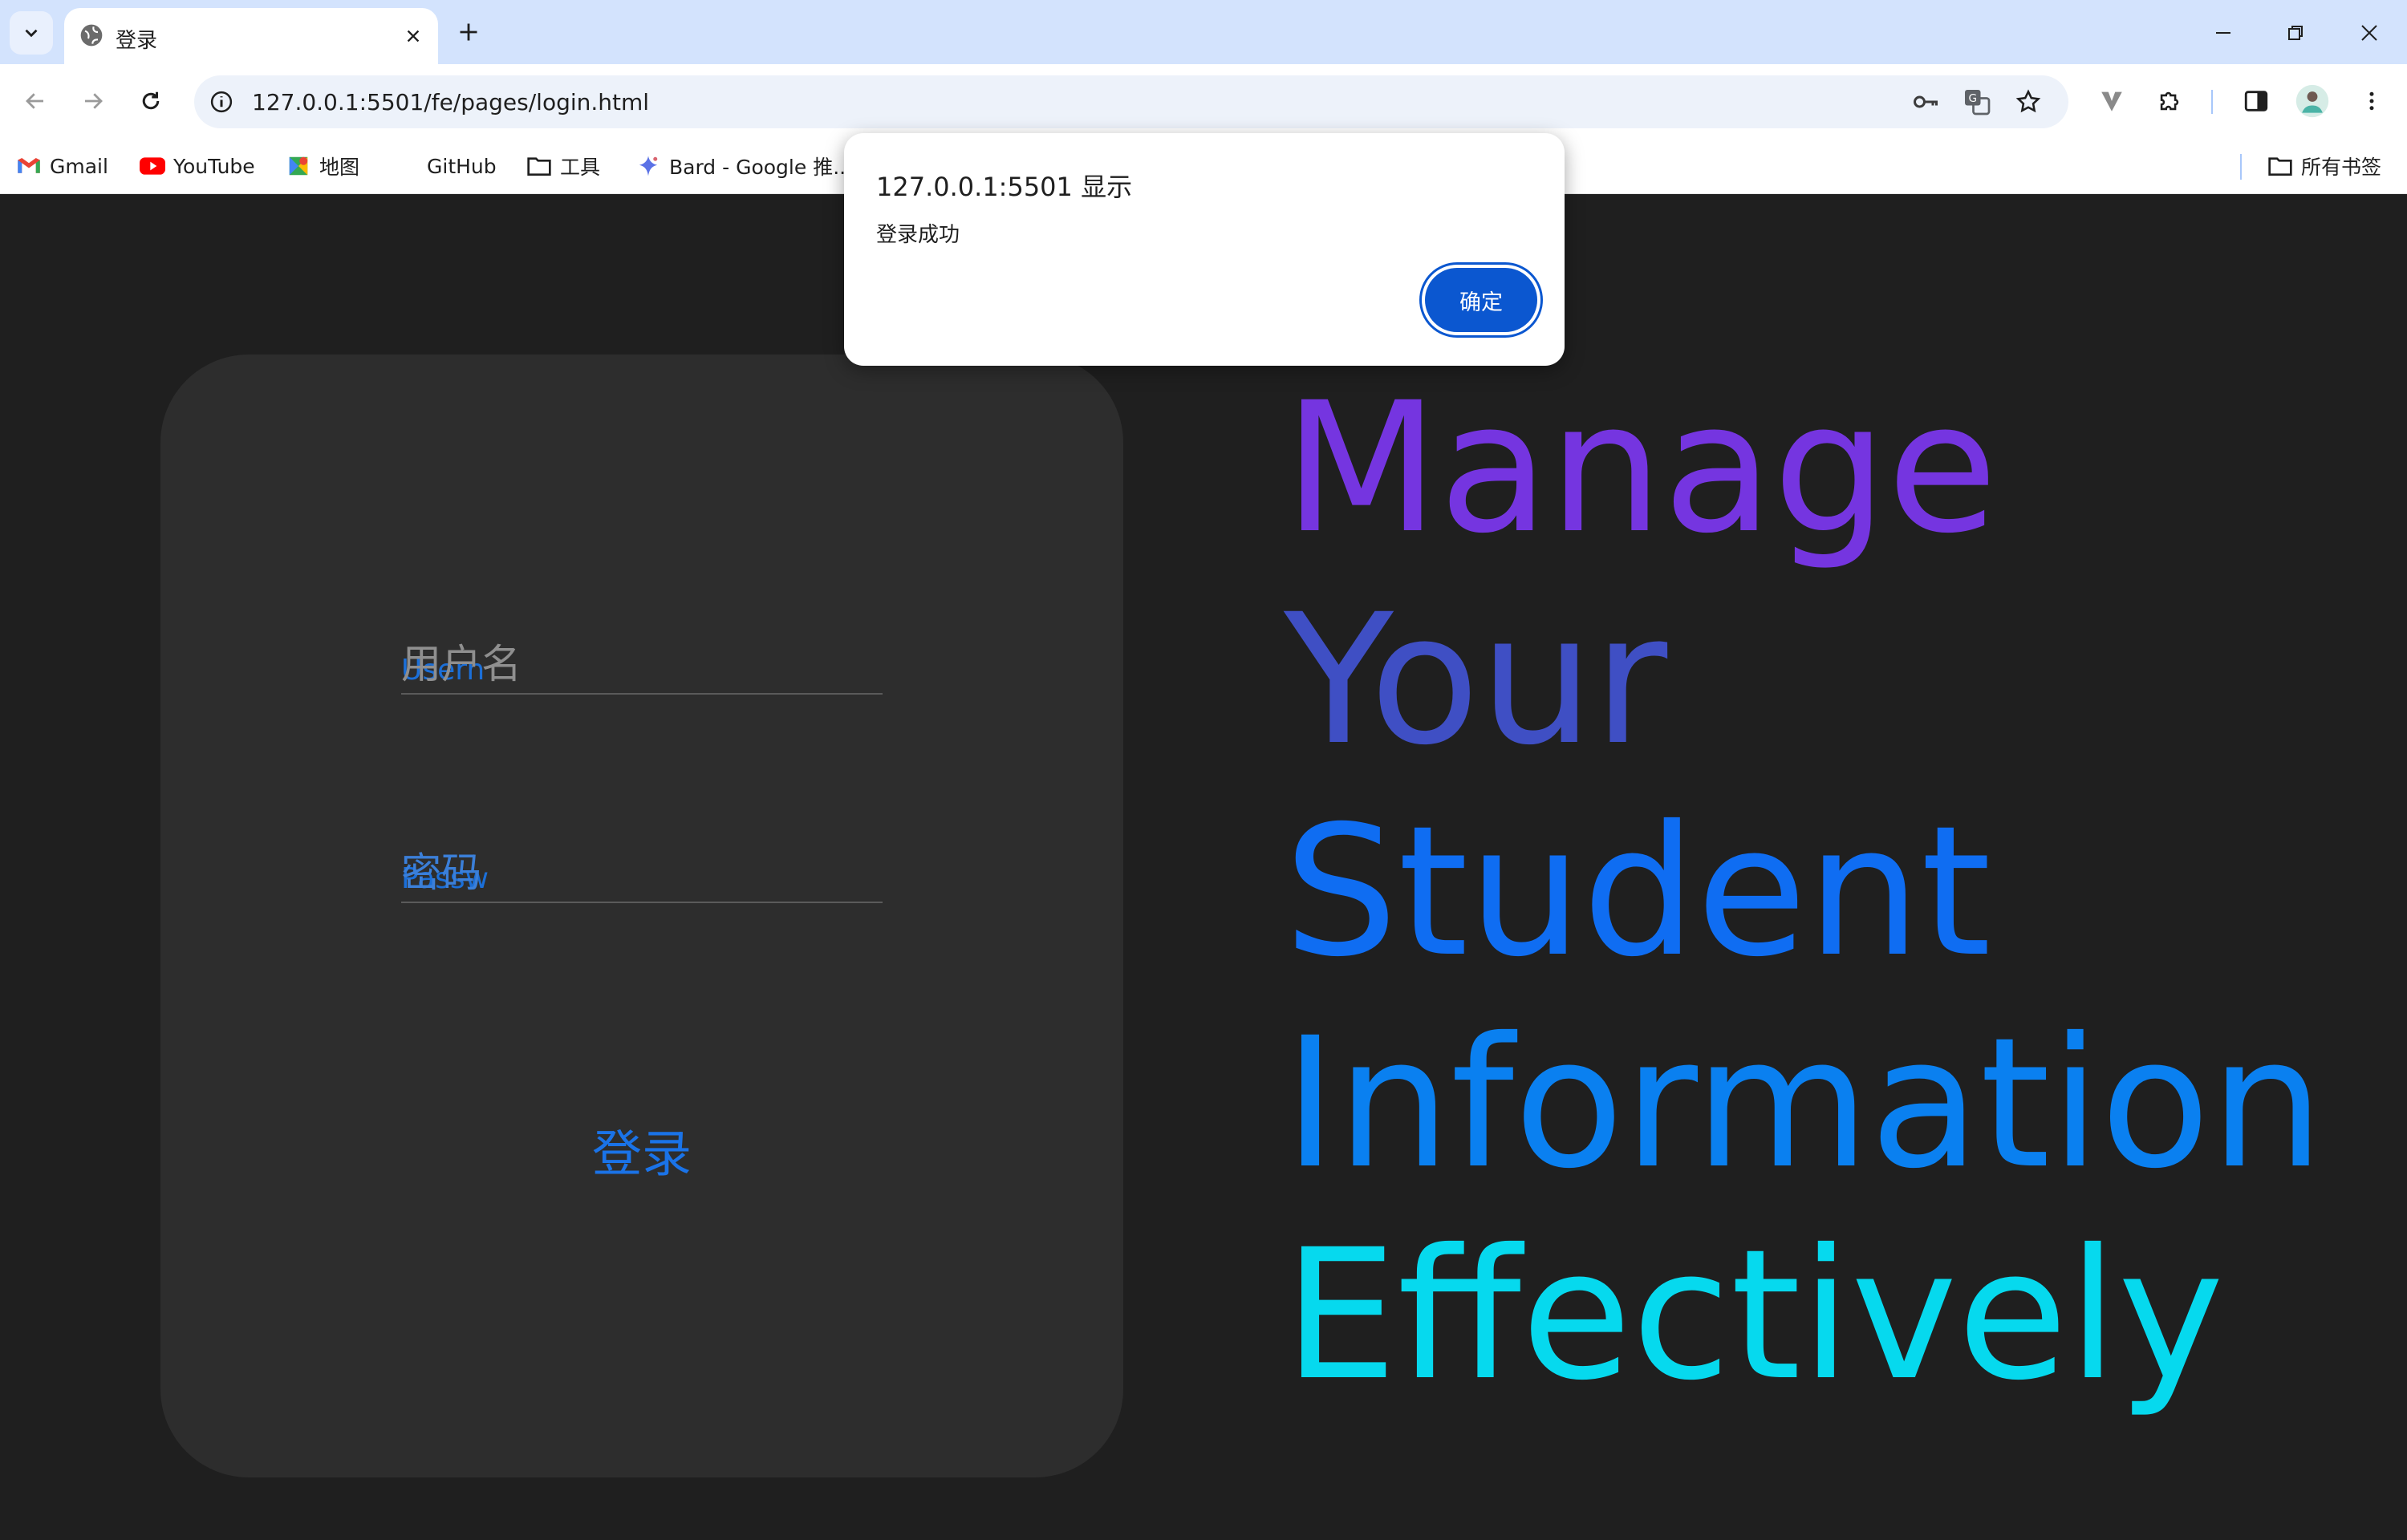 The image size is (2407, 1540). I want to click on bookmark-maps: 地图, so click(323, 166).